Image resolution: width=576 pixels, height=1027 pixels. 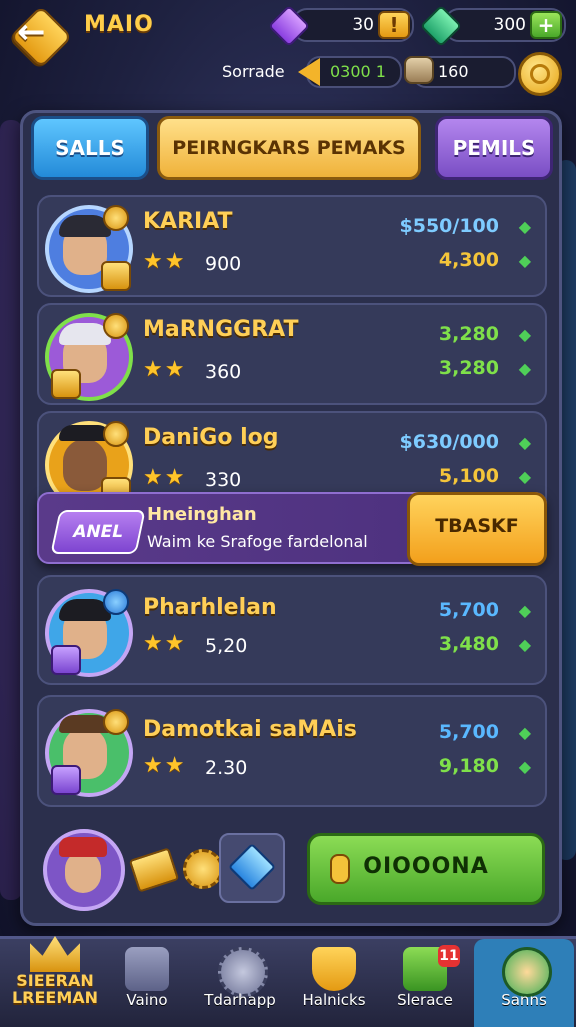 I want to click on player-name: KARIAT, so click(x=188, y=221).